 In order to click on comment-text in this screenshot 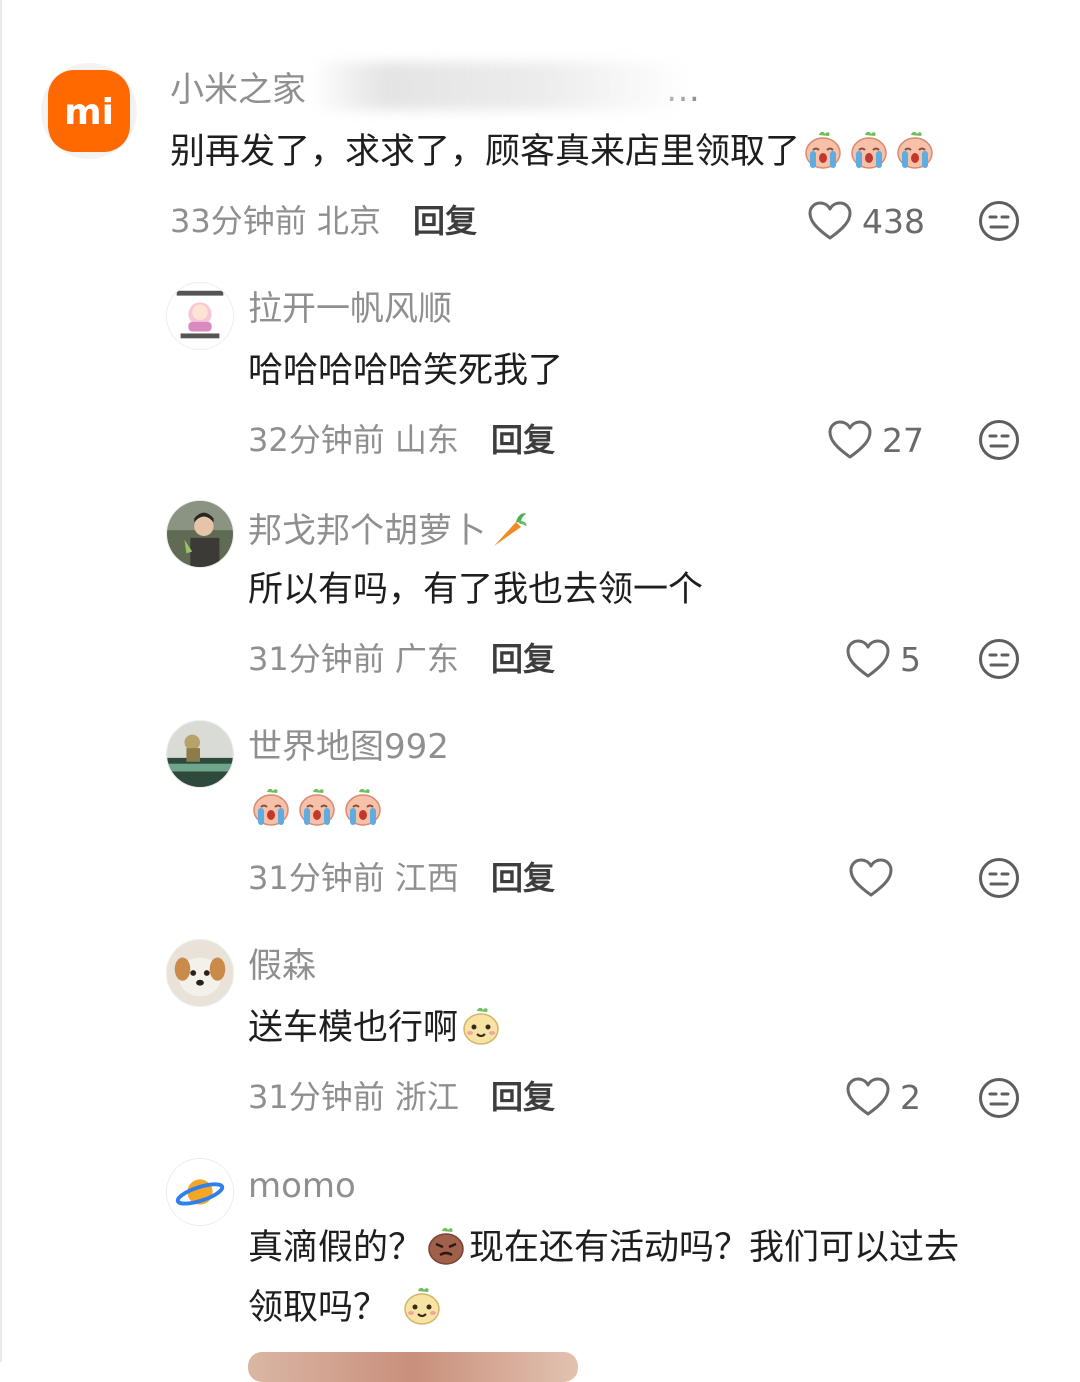, I will do `click(317, 809)`.